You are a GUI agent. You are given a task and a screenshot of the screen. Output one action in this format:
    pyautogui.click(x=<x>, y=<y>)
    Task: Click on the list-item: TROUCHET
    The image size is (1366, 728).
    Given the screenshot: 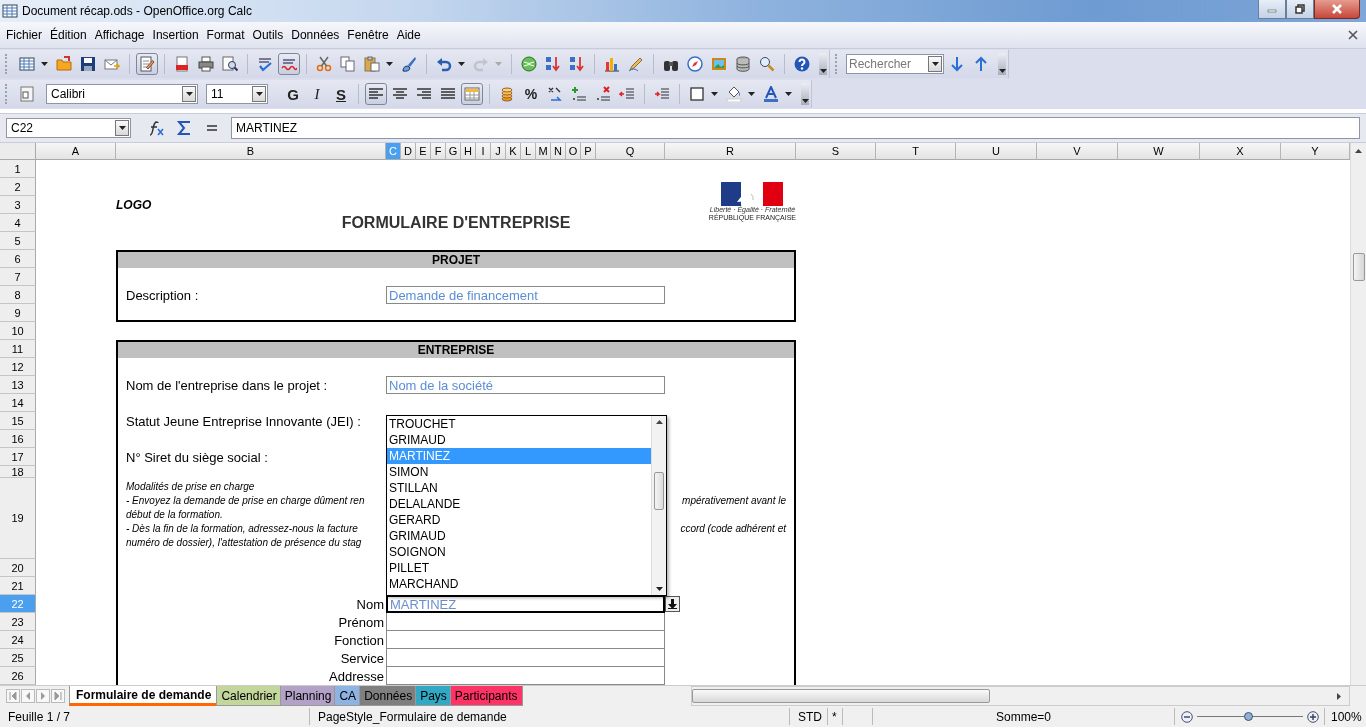 What is the action you would take?
    pyautogui.click(x=519, y=424)
    